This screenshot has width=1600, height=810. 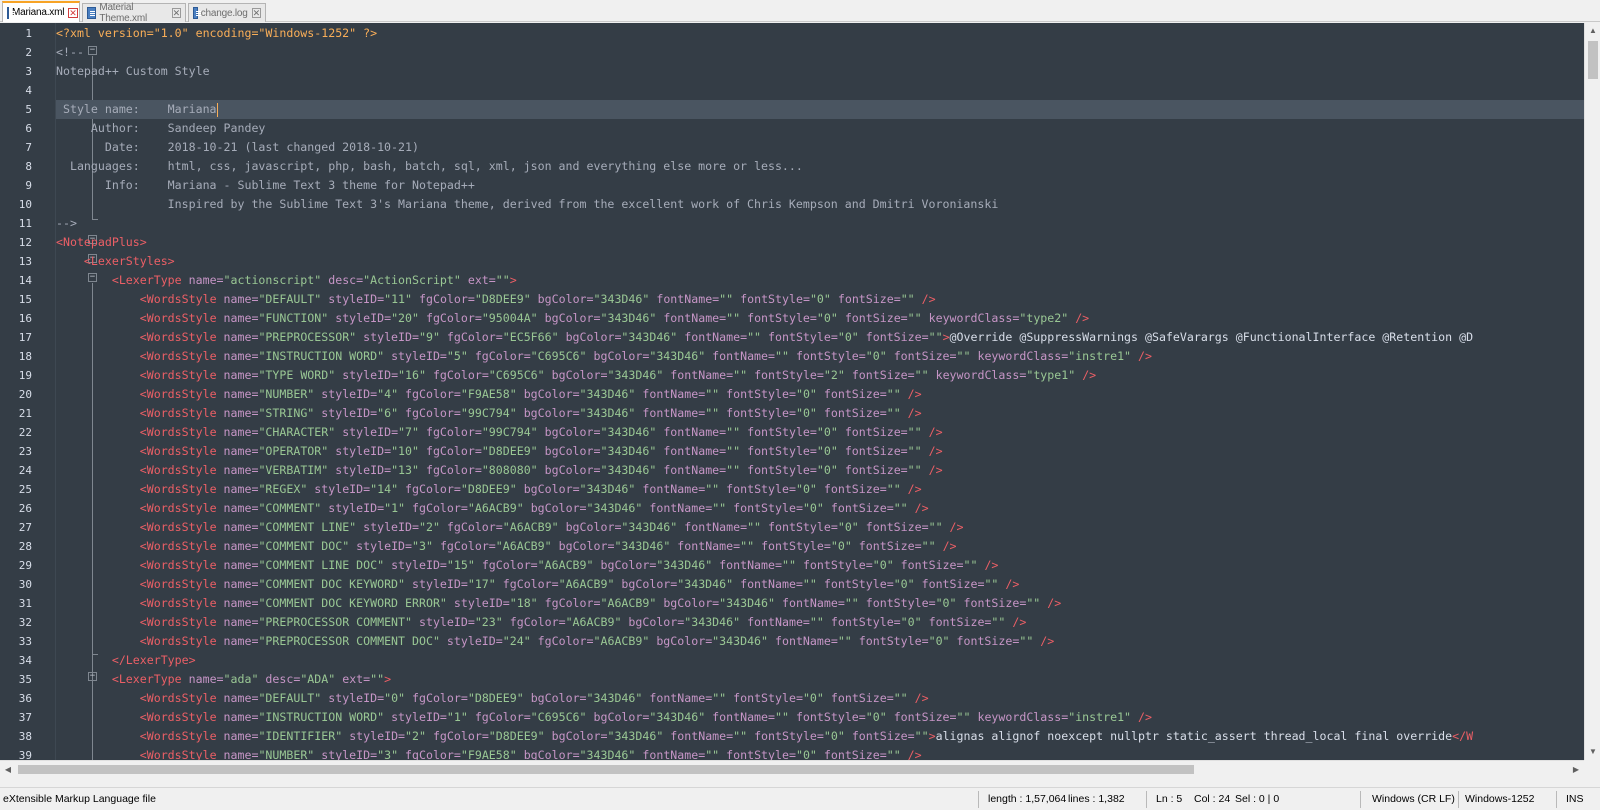 What do you see at coordinates (115, 261) in the screenshot?
I see `code-line: <LexerStyles>` at bounding box center [115, 261].